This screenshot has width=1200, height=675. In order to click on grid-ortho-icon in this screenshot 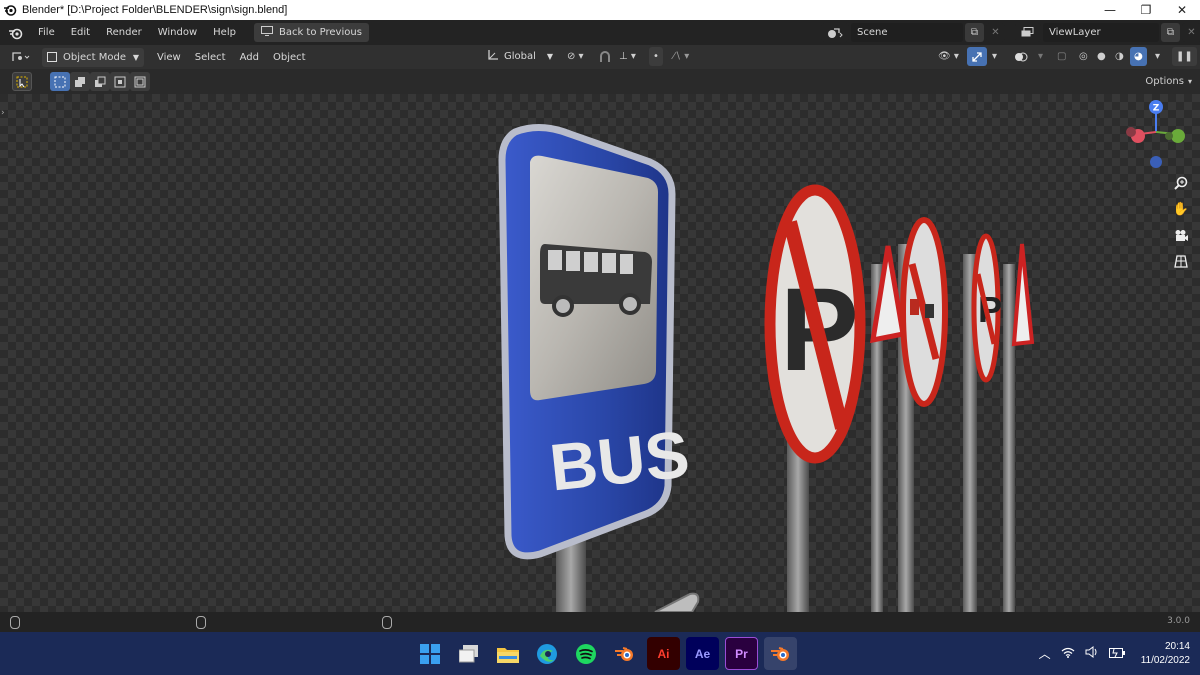, I will do `click(1181, 261)`.